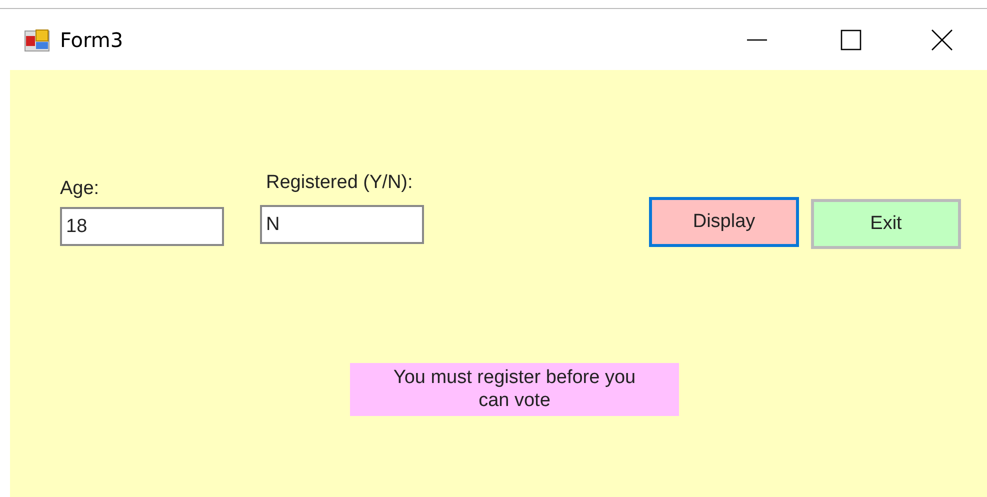 This screenshot has width=987, height=497. What do you see at coordinates (757, 39) in the screenshot?
I see `minimize-icon` at bounding box center [757, 39].